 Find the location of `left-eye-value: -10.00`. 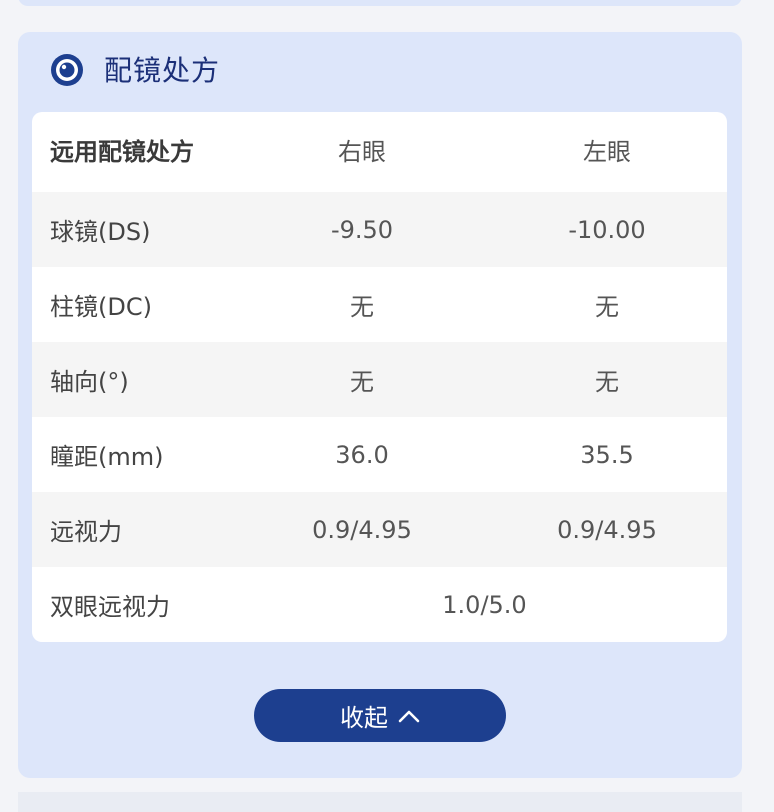

left-eye-value: -10.00 is located at coordinates (607, 229).